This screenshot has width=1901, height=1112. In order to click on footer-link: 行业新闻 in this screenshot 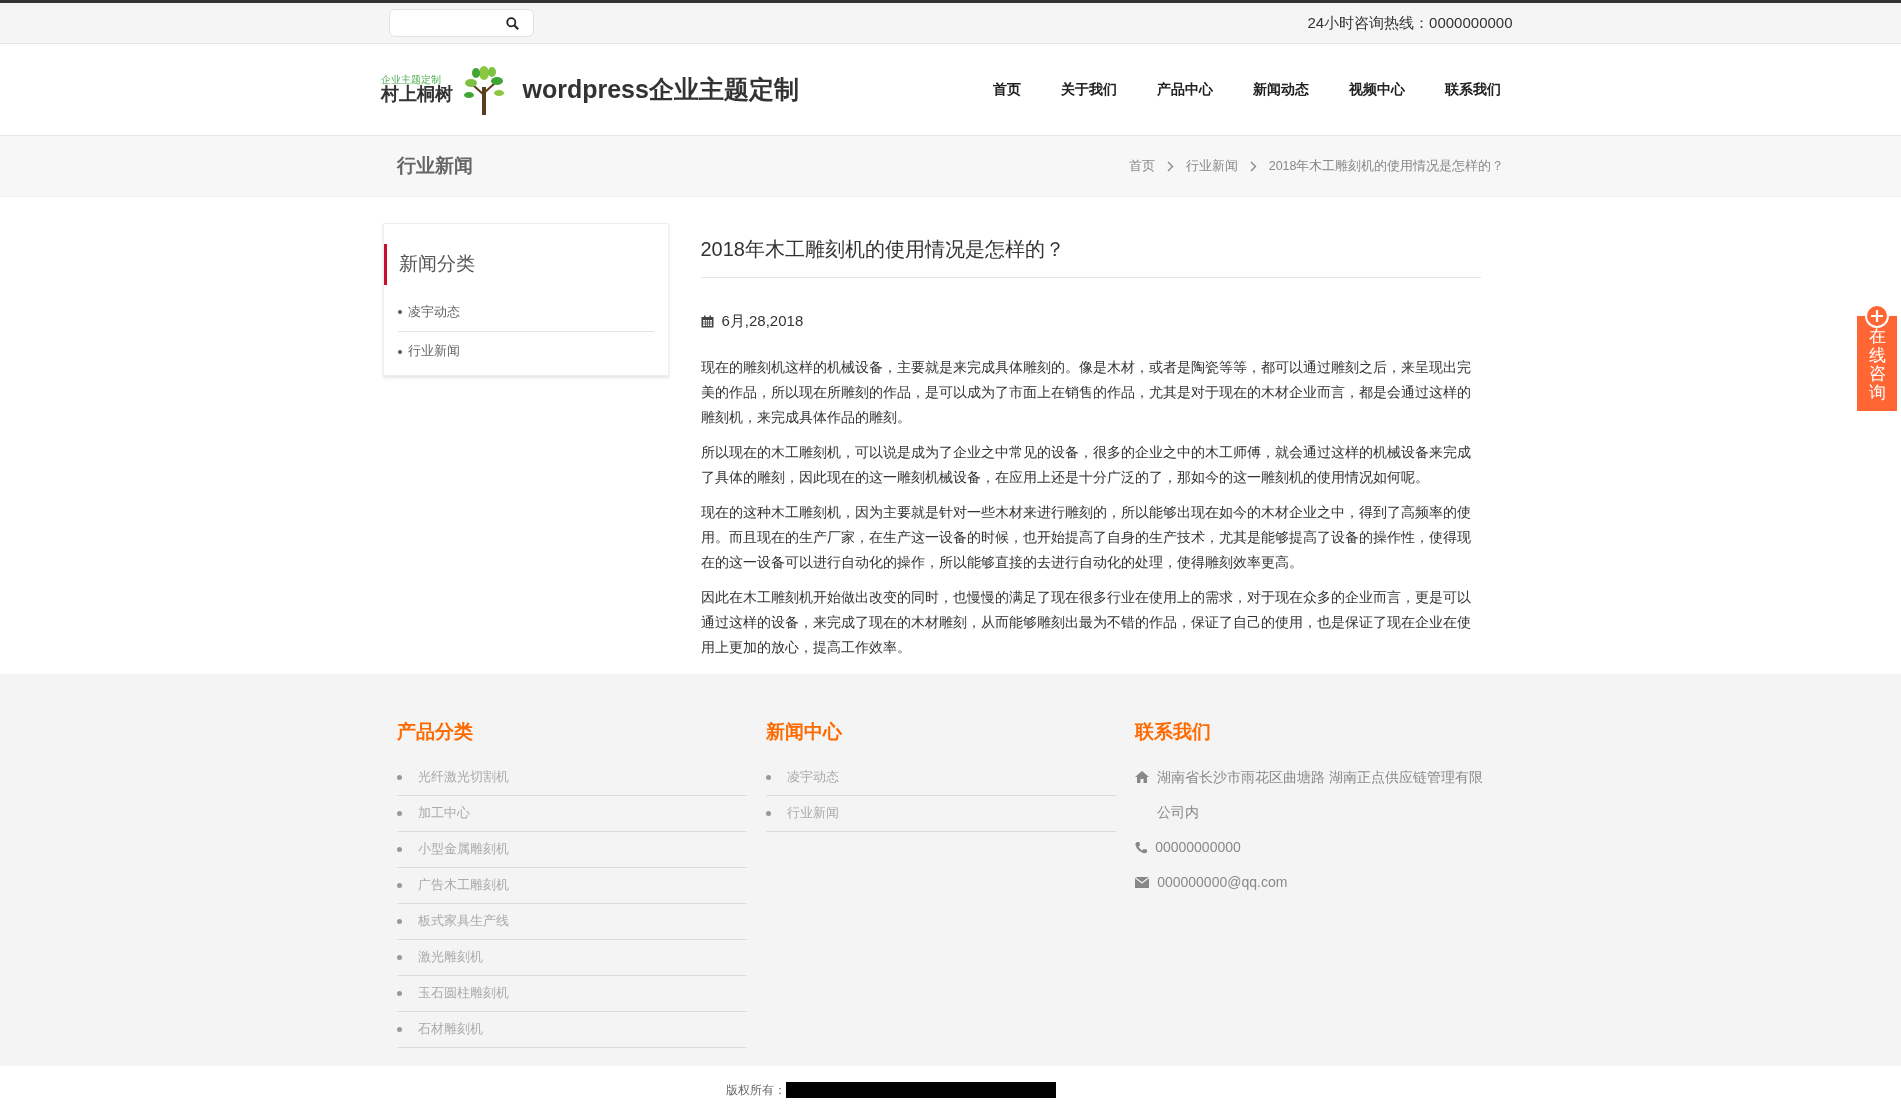, I will do `click(940, 814)`.